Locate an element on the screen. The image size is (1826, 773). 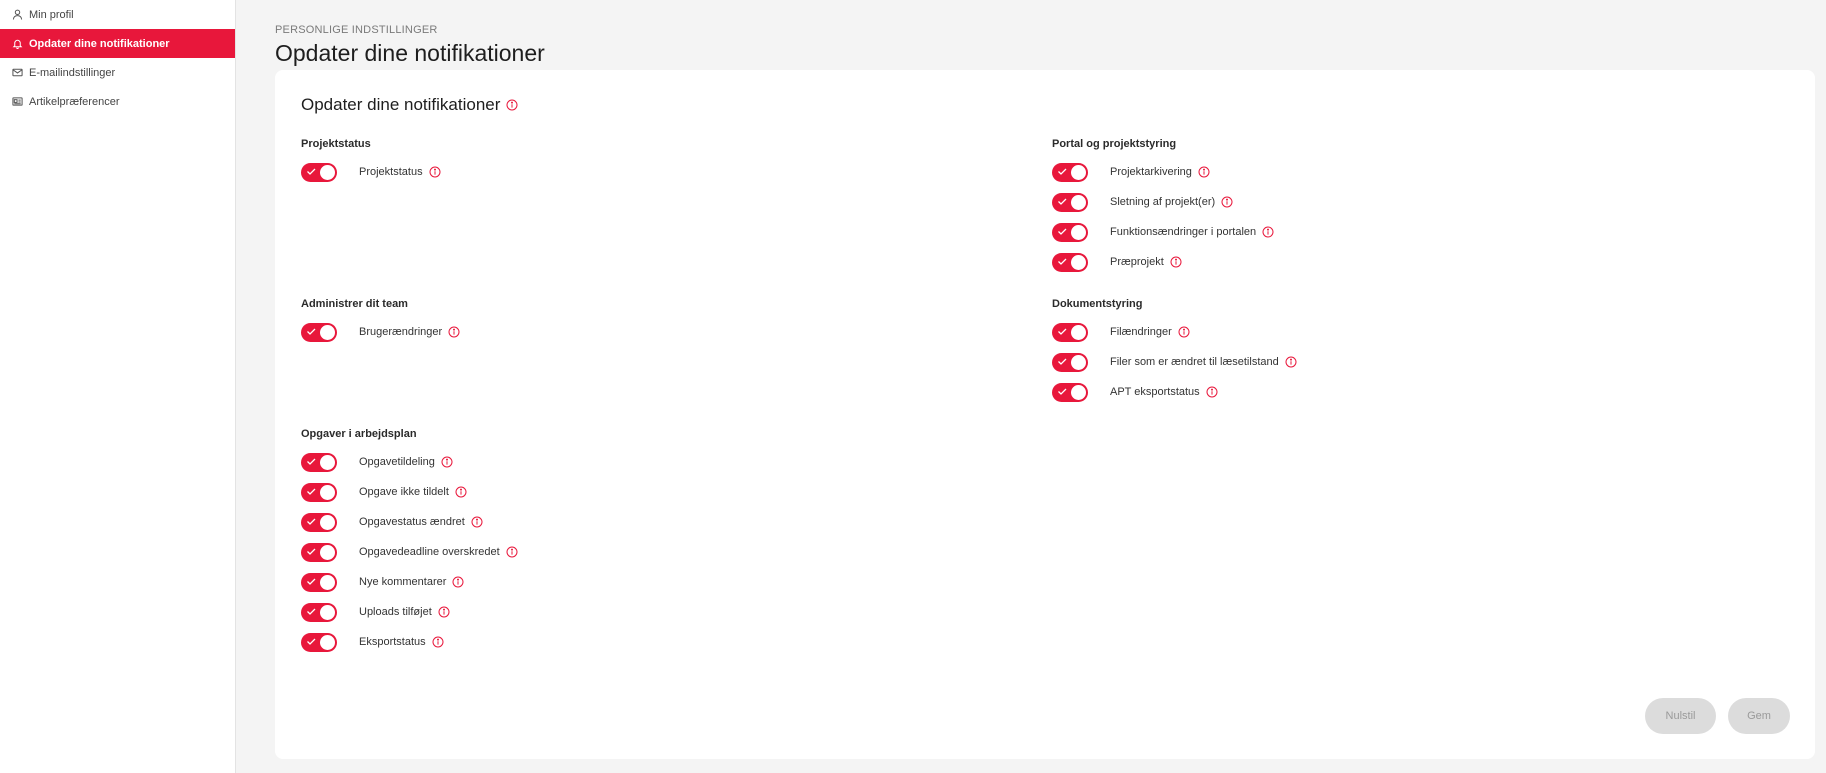
toggle-label: Nye kommentarer is located at coordinates (403, 582).